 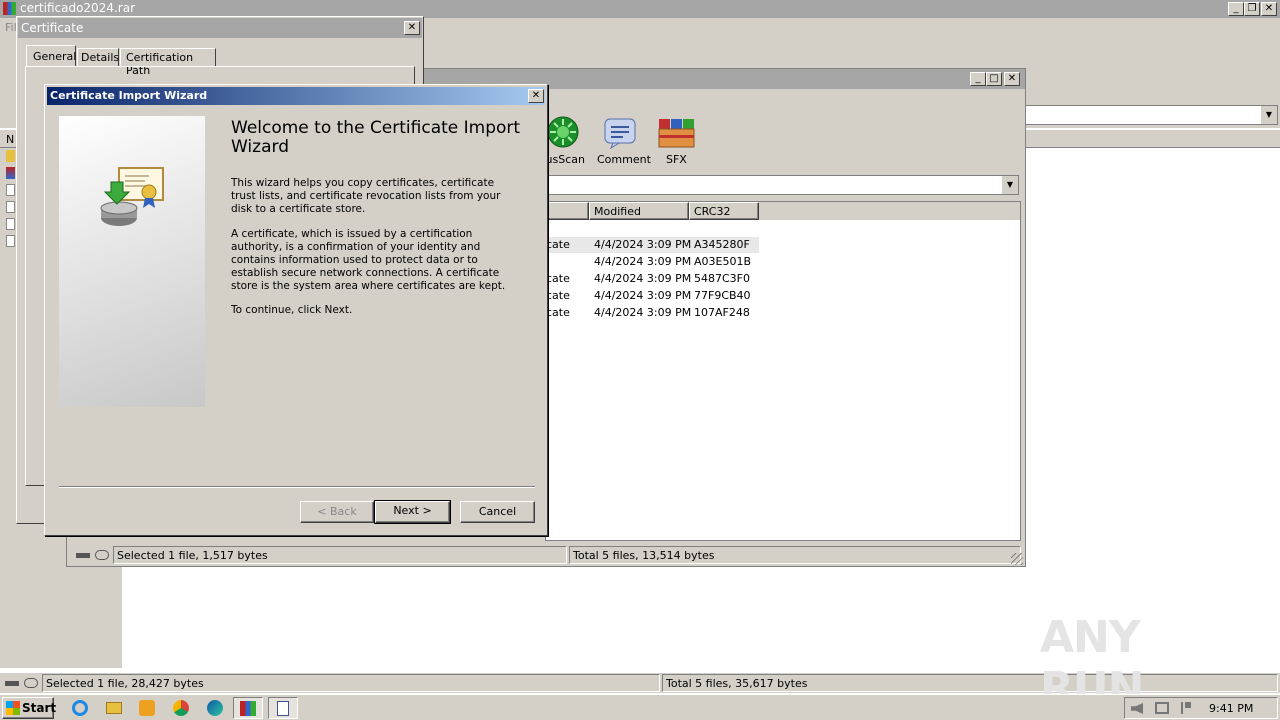 What do you see at coordinates (77, 8) in the screenshot?
I see `main-window-title: certificado2024.rar` at bounding box center [77, 8].